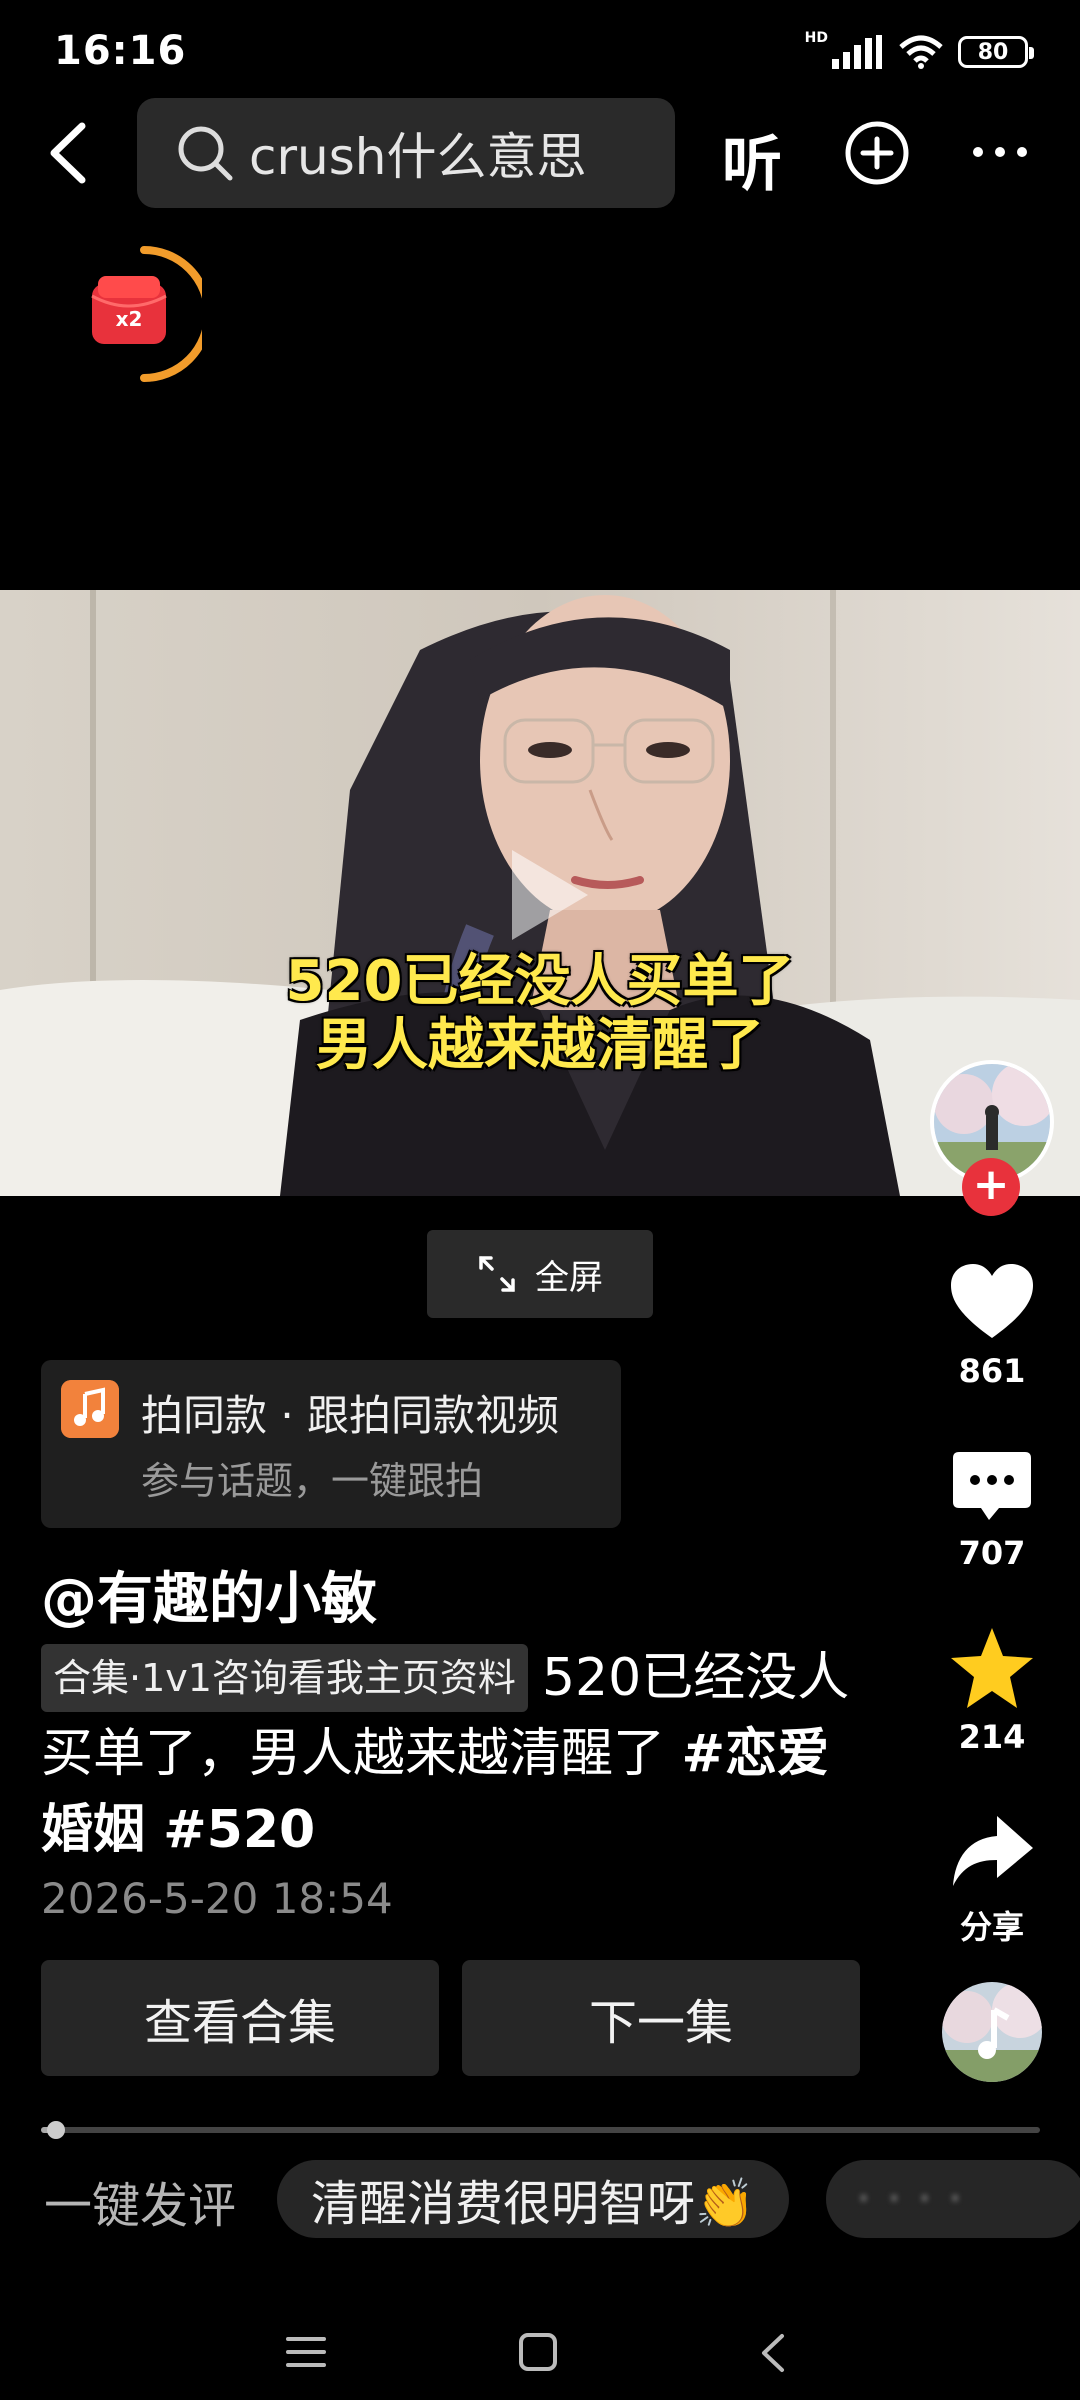 Image resolution: width=1080 pixels, height=2400 pixels. I want to click on quick-comment-chip-partial: · · · ·, so click(953, 2199).